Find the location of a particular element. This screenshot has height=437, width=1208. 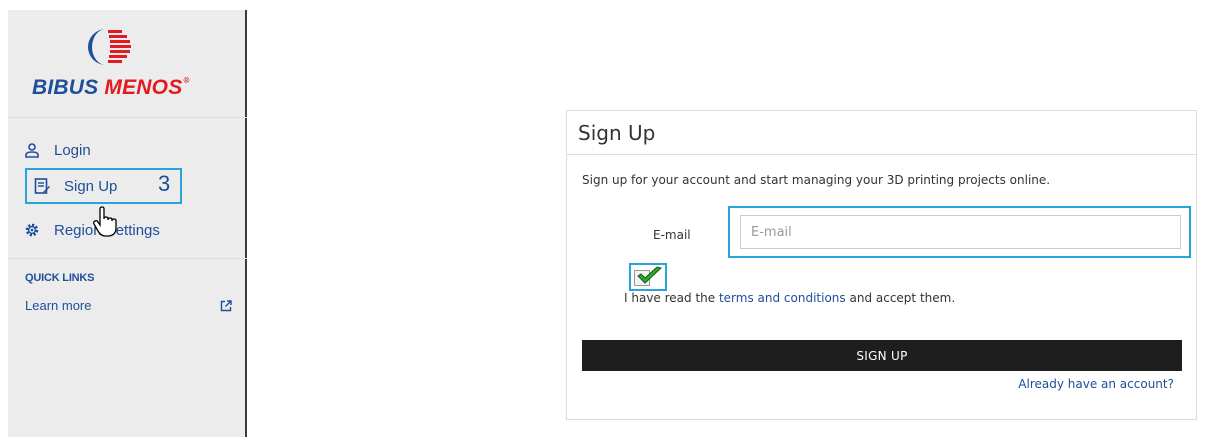

terms-suffix: and accept them. is located at coordinates (900, 298).